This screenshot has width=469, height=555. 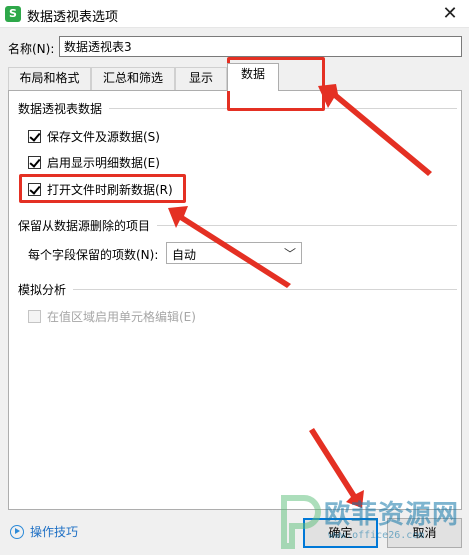 What do you see at coordinates (93, 255) in the screenshot?
I see `items-retained-label: 每个字段保留的项数(N):` at bounding box center [93, 255].